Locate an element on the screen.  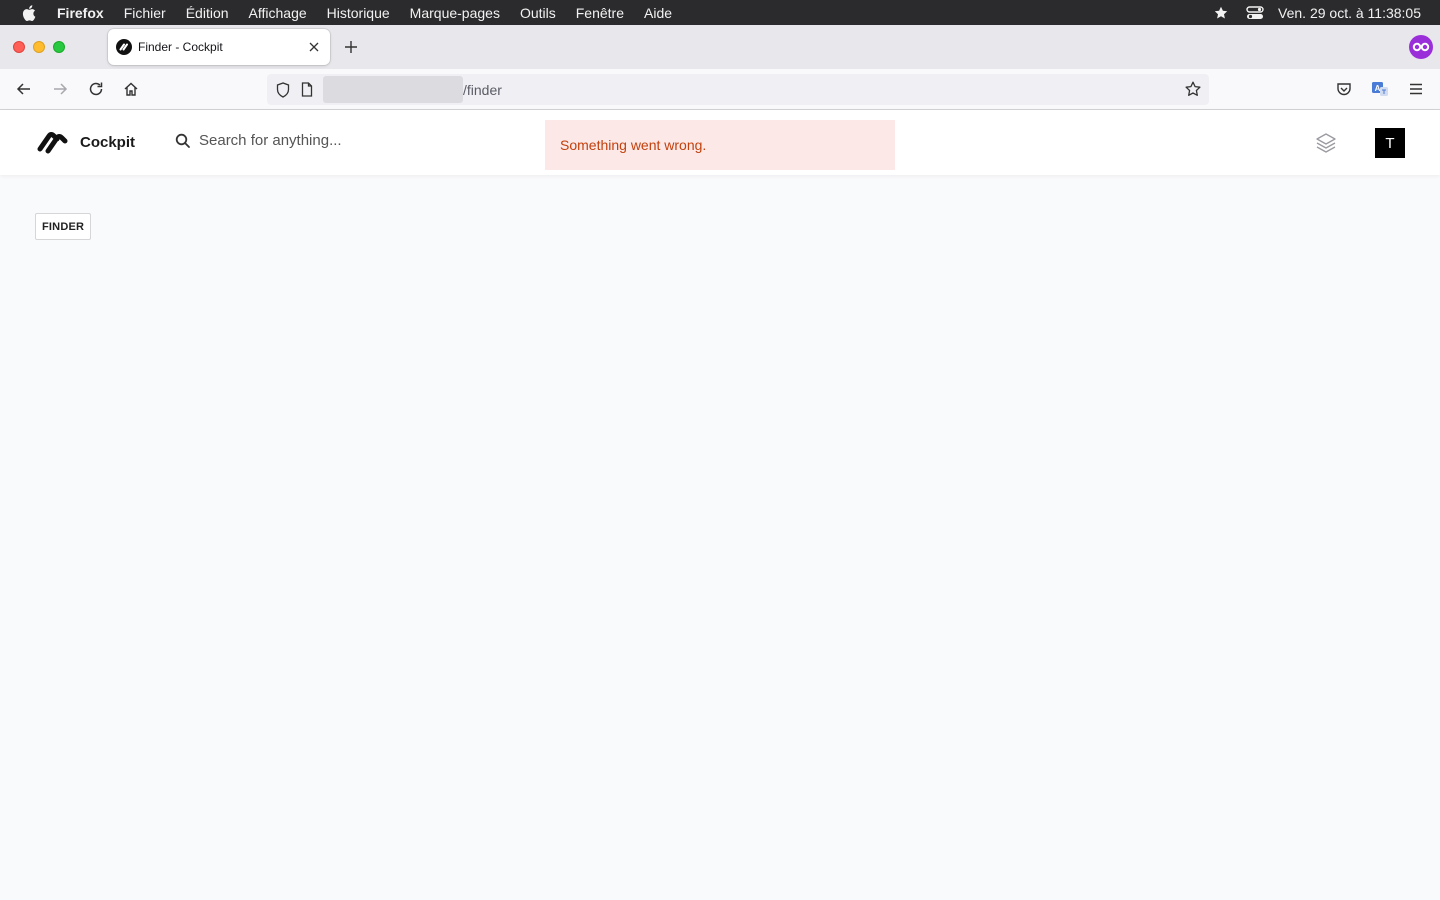
layers-icon is located at coordinates (1326, 143).